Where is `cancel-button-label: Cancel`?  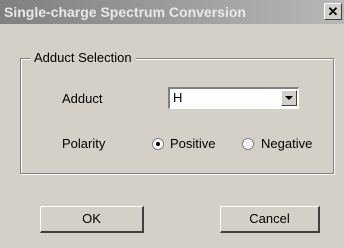 cancel-button-label: Cancel is located at coordinates (269, 218).